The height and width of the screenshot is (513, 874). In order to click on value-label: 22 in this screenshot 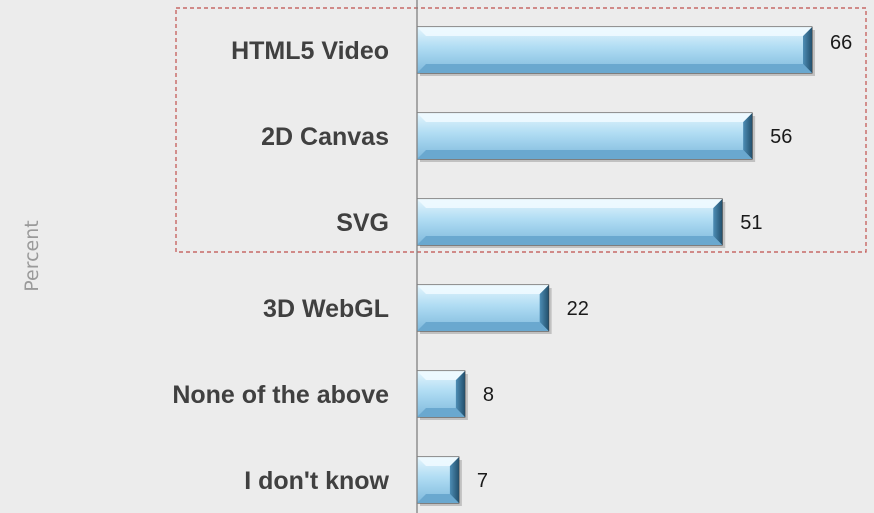, I will do `click(578, 309)`.